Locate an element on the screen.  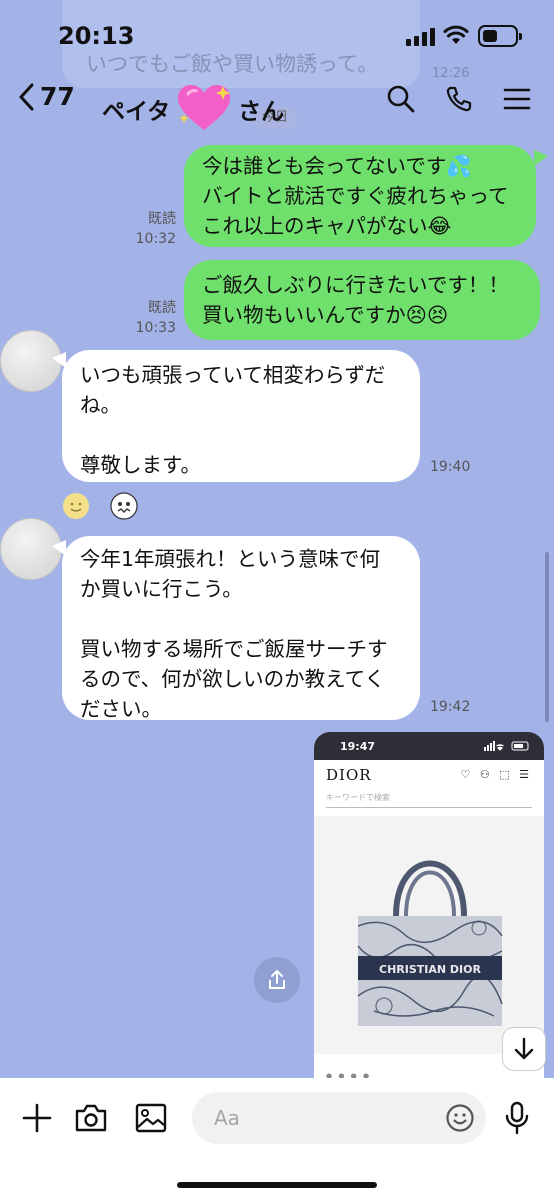
chat-title-suffix: さん is located at coordinates (261, 112).